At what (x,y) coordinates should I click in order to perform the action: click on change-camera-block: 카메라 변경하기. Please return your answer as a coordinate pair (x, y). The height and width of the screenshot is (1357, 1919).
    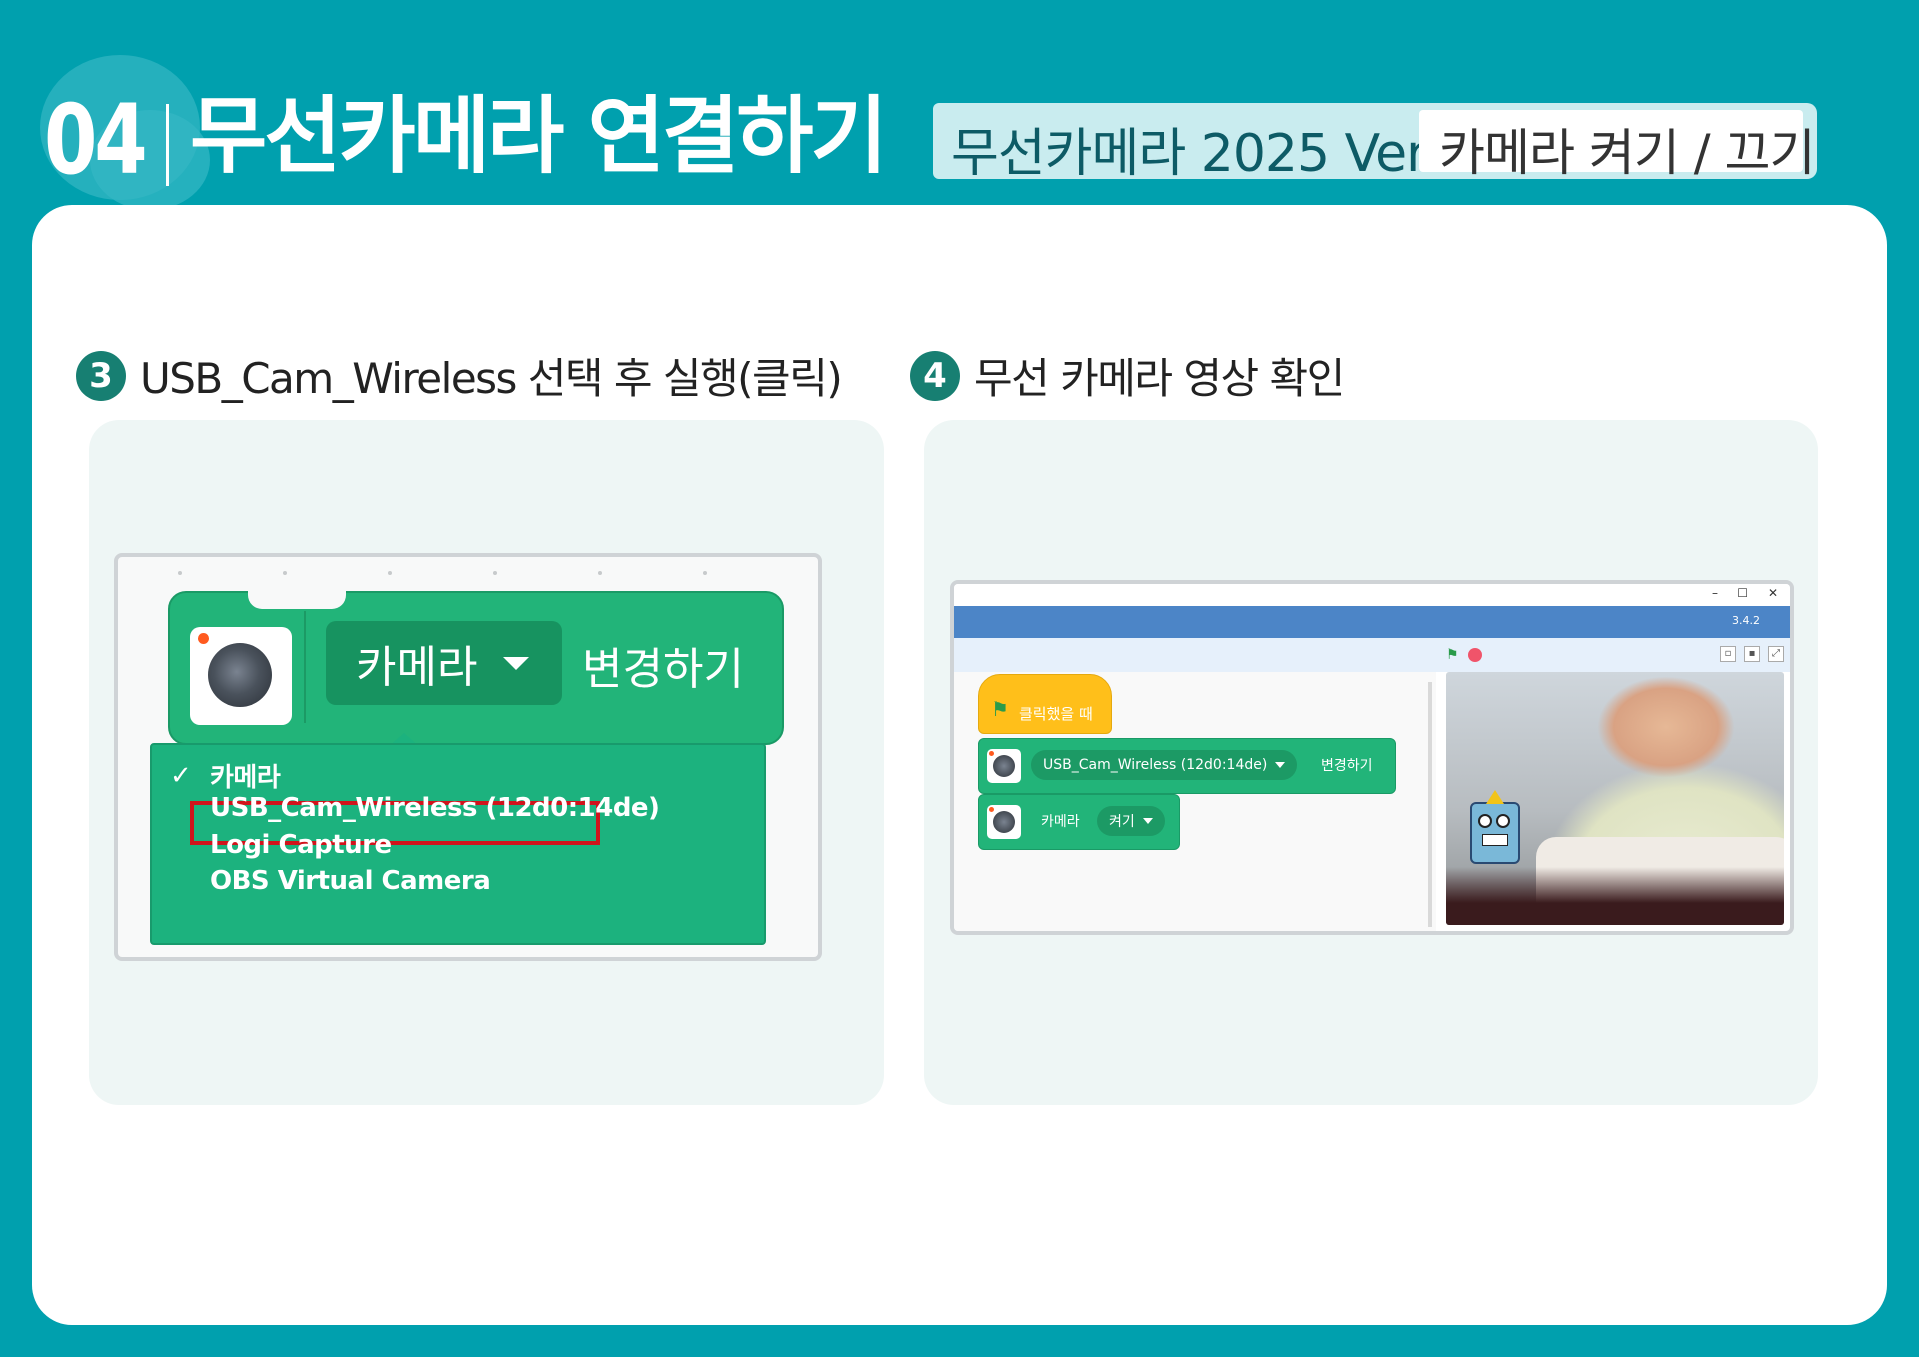
    Looking at the image, I should click on (476, 668).